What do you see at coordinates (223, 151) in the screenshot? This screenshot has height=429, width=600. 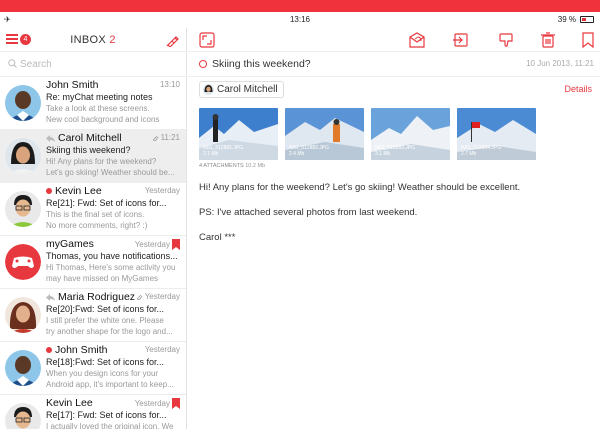 I see `attachment-caption: IMG_312881.JPG 2.1 Mb` at bounding box center [223, 151].